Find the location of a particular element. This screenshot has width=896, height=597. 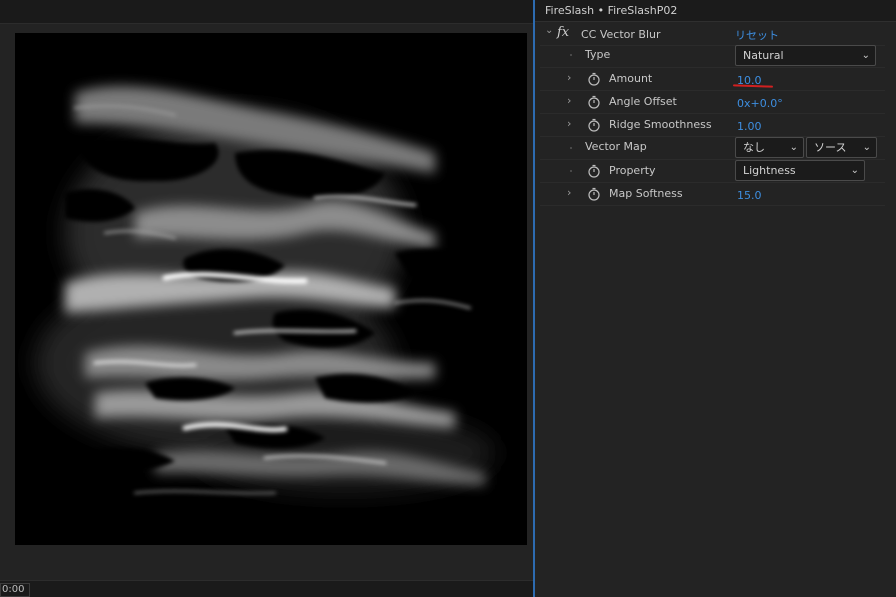

vector-map-source-dropdown: ソース ⌄ is located at coordinates (841, 147).